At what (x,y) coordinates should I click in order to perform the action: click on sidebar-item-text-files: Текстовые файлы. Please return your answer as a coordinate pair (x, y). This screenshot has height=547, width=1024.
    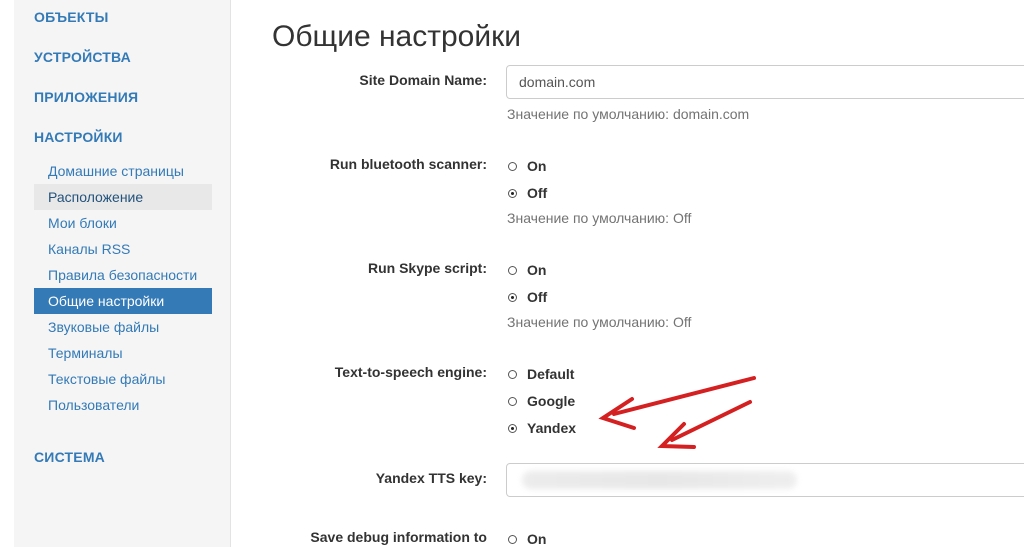
    Looking at the image, I should click on (123, 379).